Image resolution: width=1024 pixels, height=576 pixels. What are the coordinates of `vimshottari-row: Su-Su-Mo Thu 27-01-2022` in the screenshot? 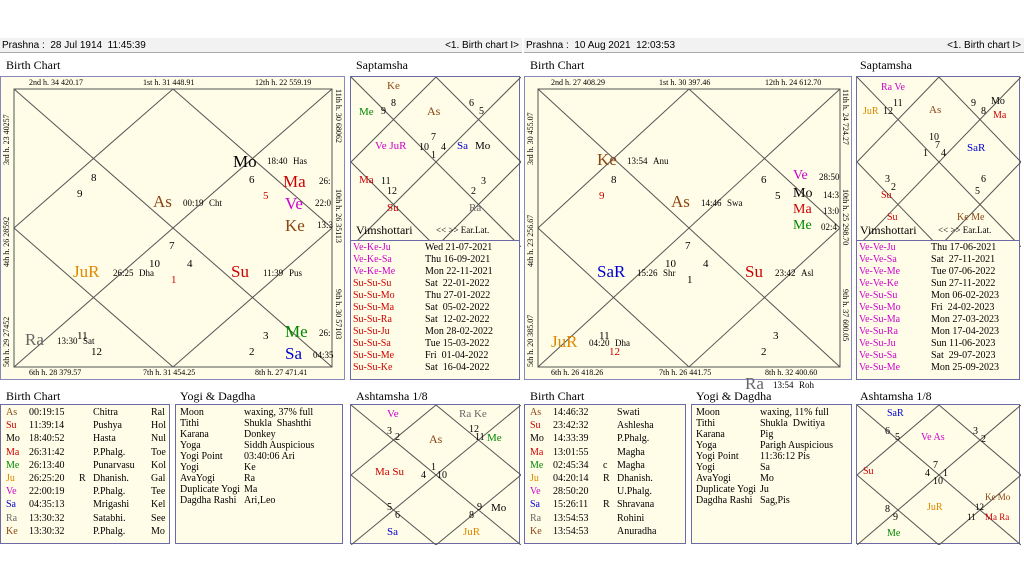 It's located at (435, 296).